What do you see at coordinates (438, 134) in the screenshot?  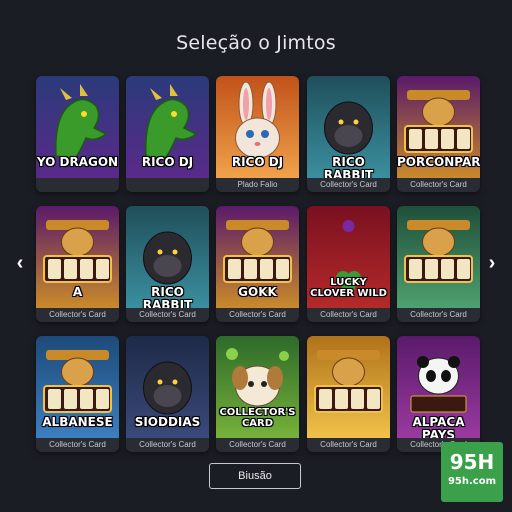 I see `game-card: PORCONPARS Collector's Card` at bounding box center [438, 134].